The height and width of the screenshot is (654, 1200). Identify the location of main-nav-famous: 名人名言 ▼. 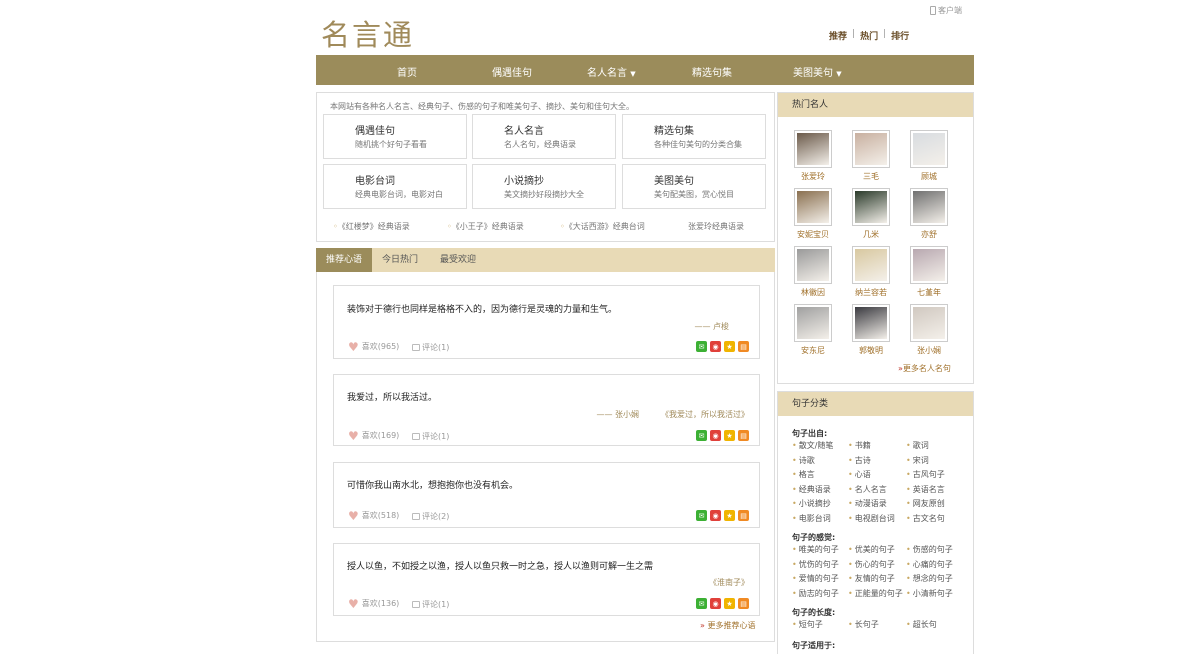
(611, 71).